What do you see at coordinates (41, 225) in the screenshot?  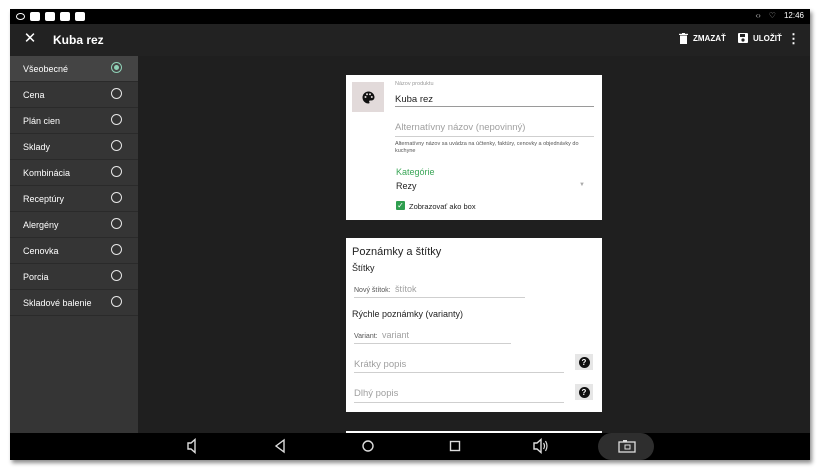 I see `sidebar-item-label: Alergény` at bounding box center [41, 225].